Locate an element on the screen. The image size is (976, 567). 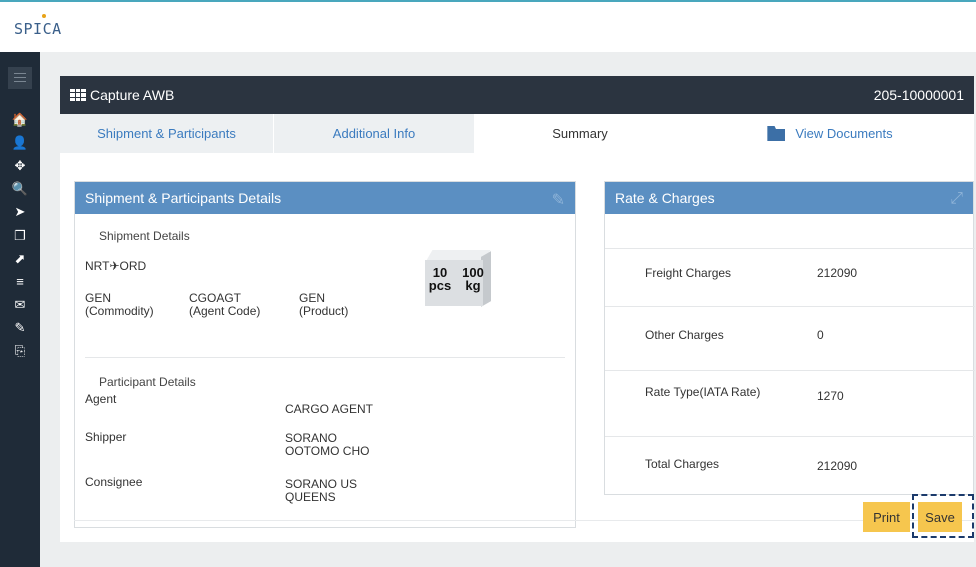
card-header: Shipment & Participants Details ✎ is located at coordinates (325, 198).